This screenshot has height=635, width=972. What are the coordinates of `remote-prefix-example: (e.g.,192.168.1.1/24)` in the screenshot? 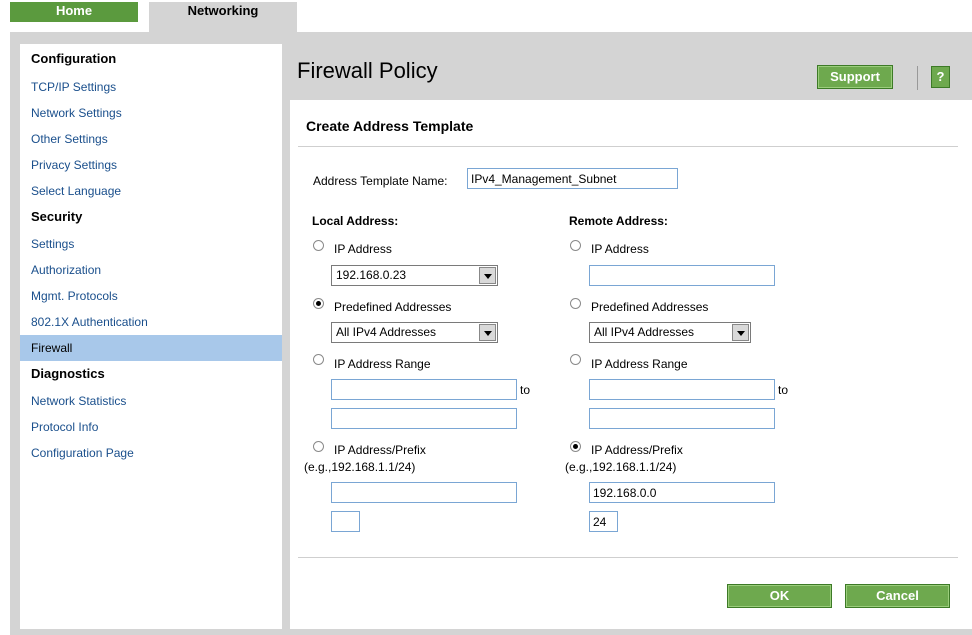 It's located at (621, 467).